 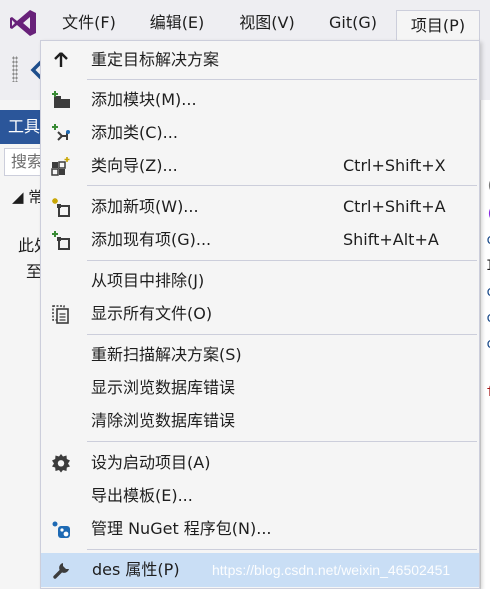 I want to click on menu-project: 项目(P), so click(x=438, y=27).